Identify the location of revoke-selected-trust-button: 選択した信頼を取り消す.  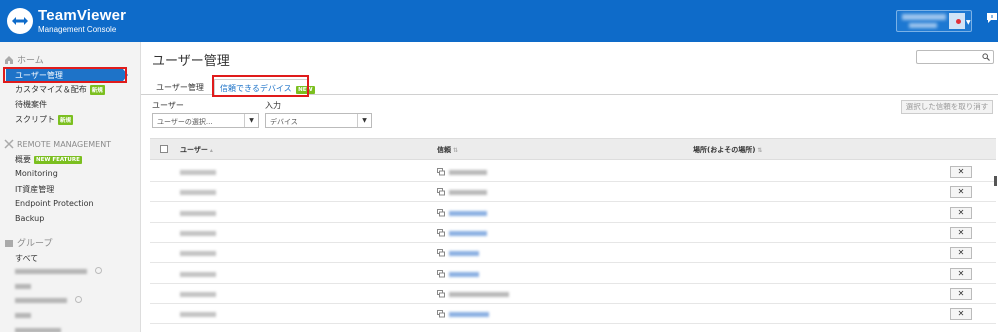
(947, 107).